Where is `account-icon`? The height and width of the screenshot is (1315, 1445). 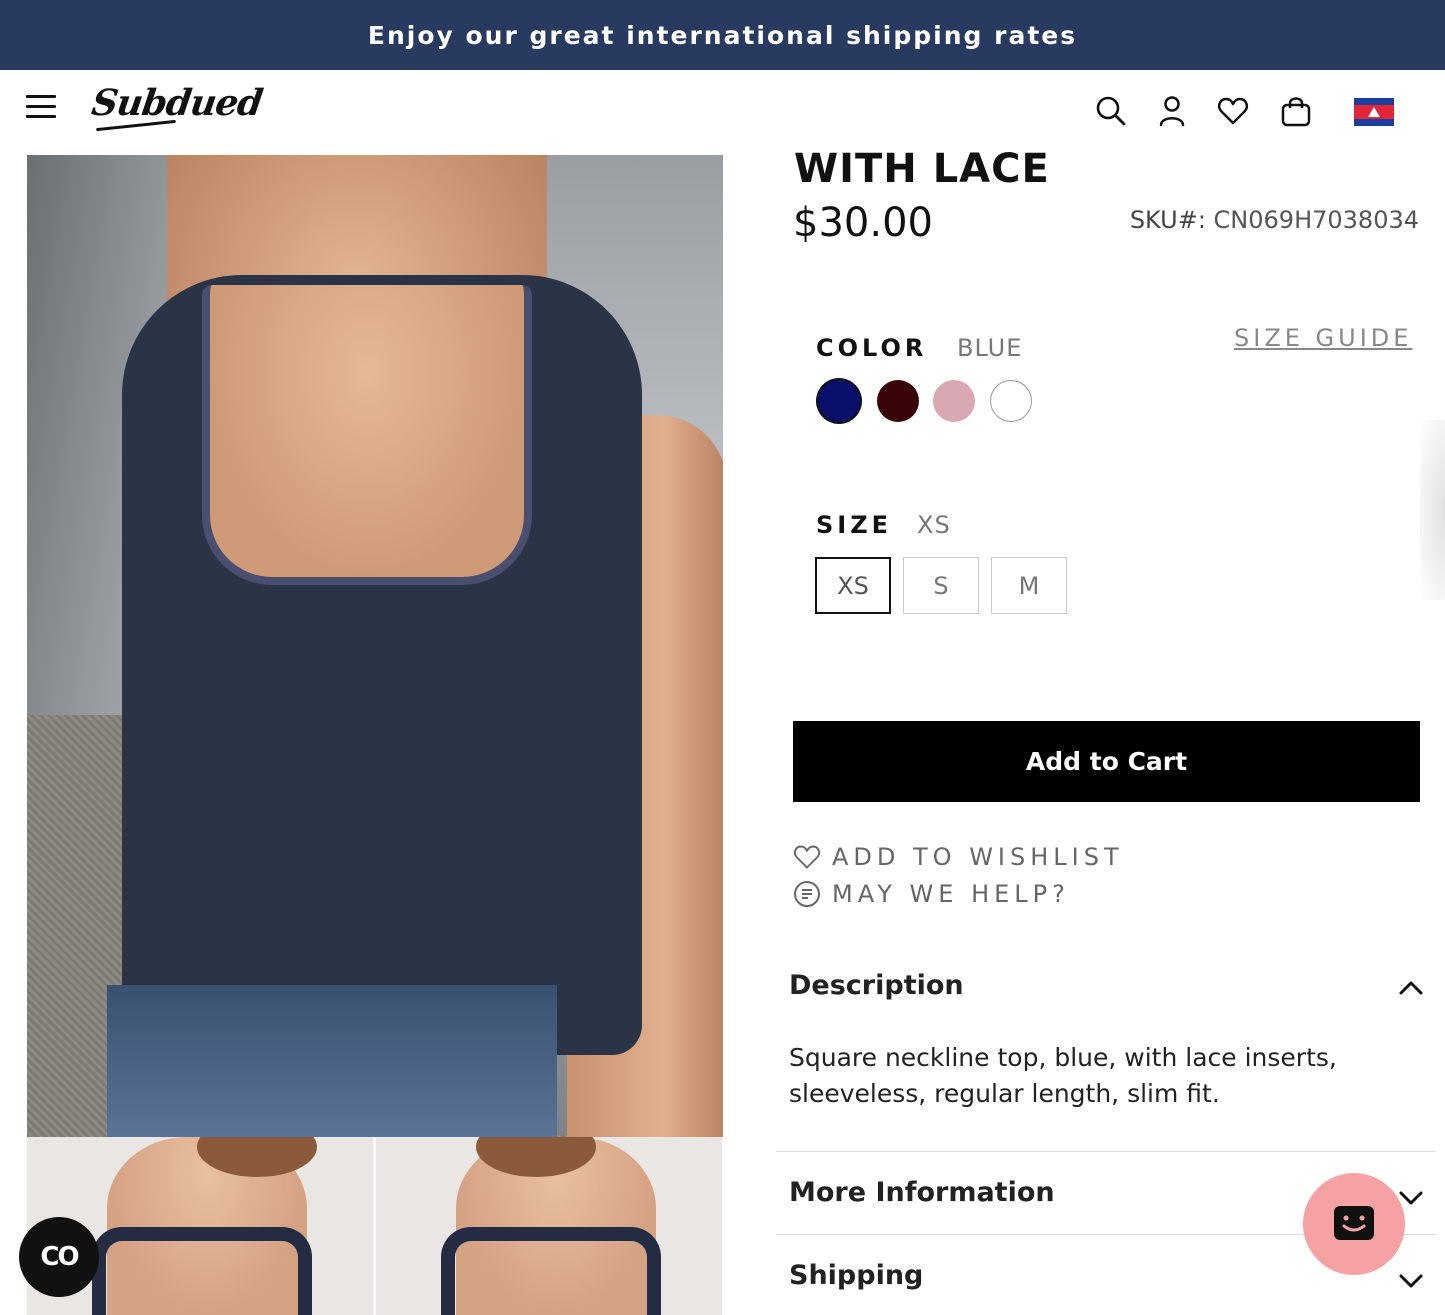
account-icon is located at coordinates (1172, 111).